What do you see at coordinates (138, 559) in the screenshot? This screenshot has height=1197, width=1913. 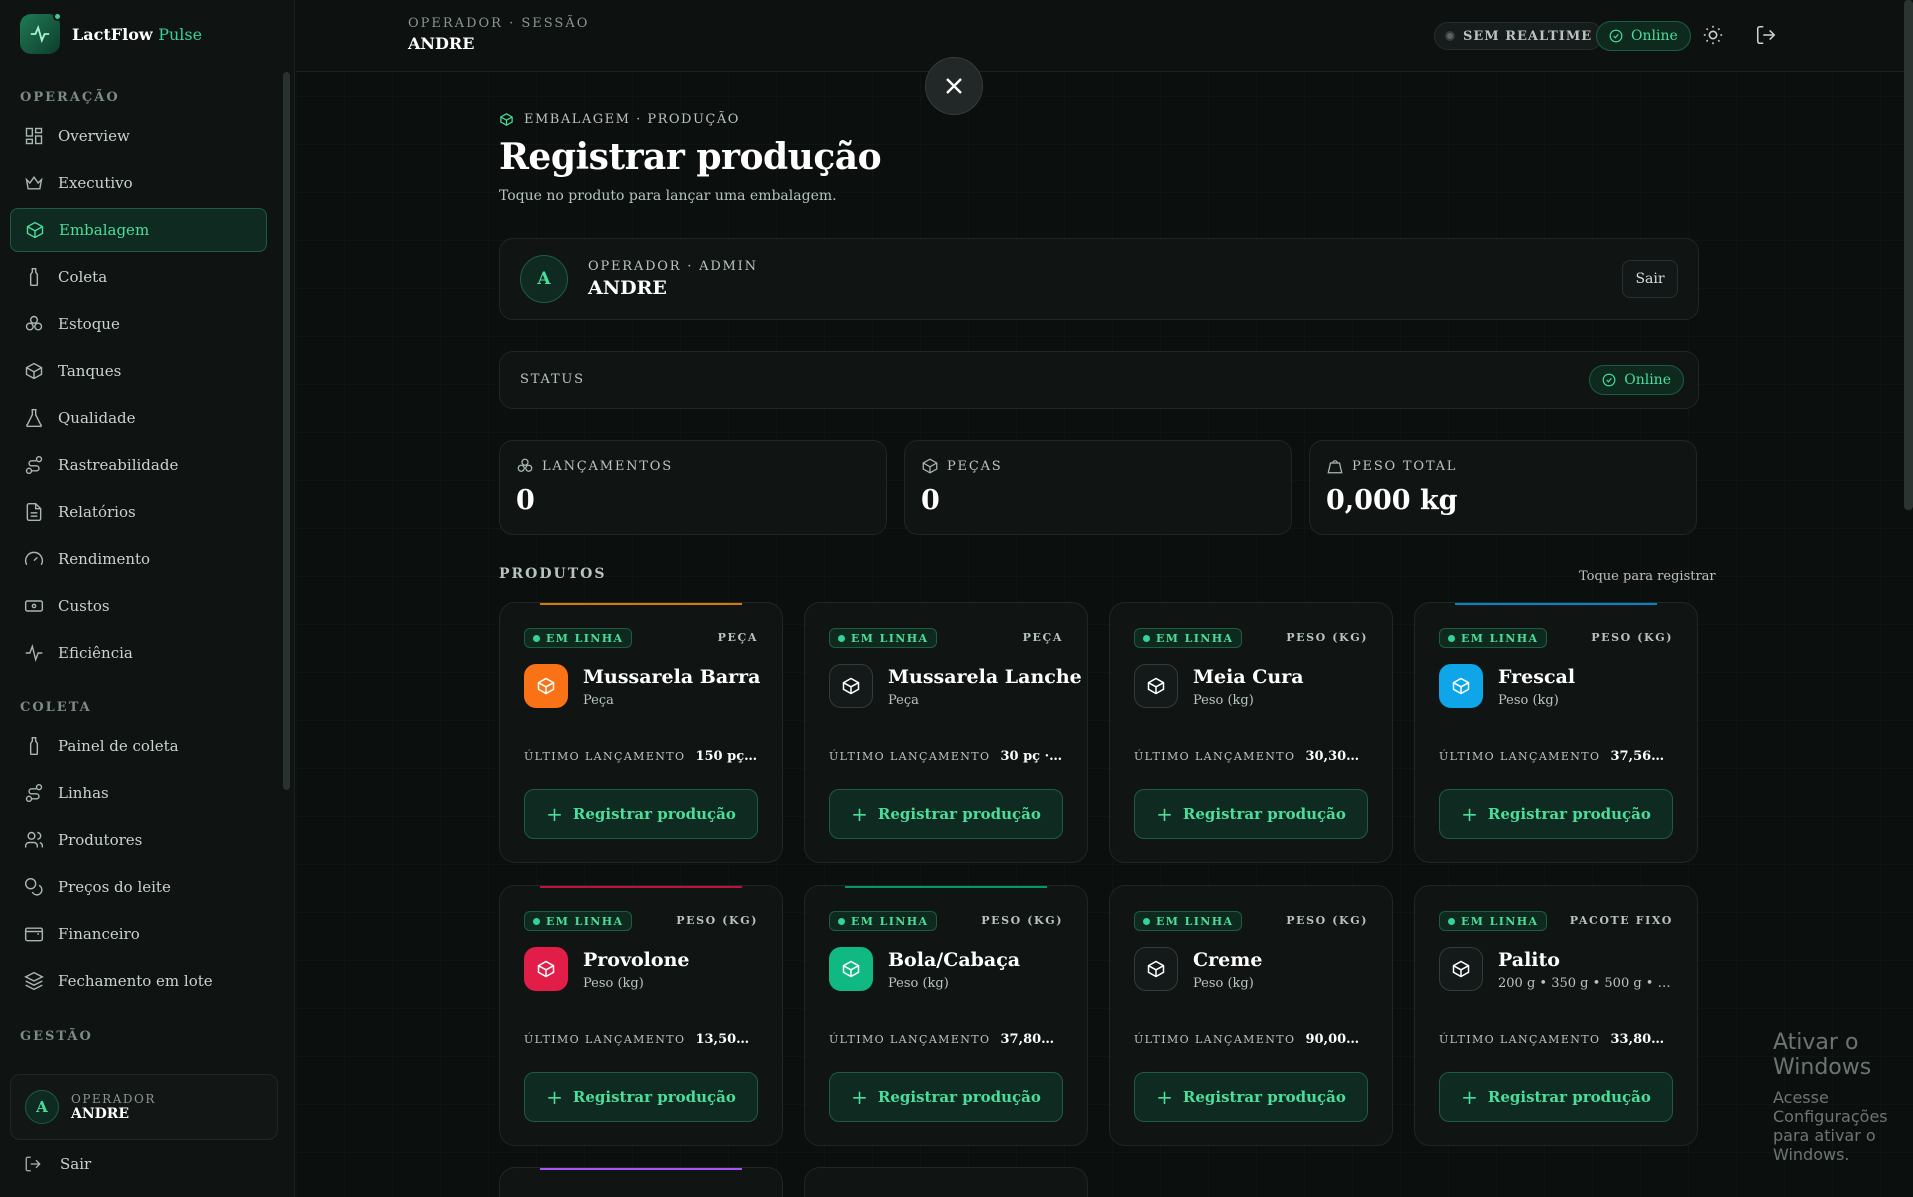 I see `sidebar-item-rendimento: Rendimento` at bounding box center [138, 559].